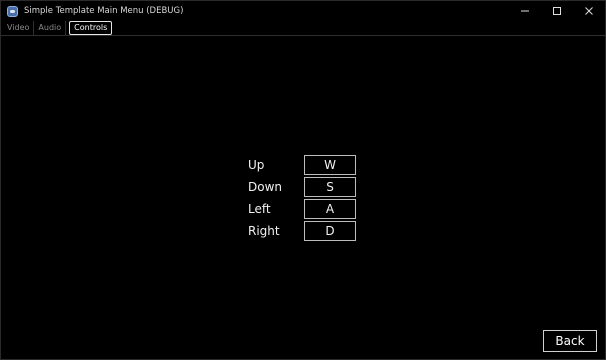 The image size is (606, 360). I want to click on settings-tab-bar: Video Audio Controls, so click(303, 28).